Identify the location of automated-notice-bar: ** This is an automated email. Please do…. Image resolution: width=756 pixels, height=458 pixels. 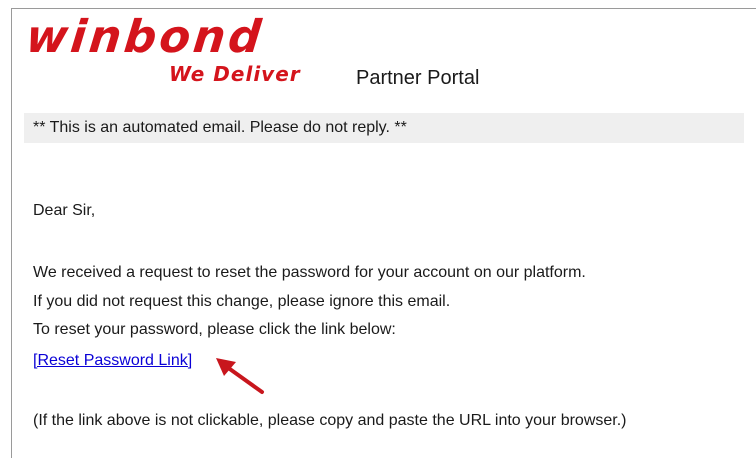
(384, 128).